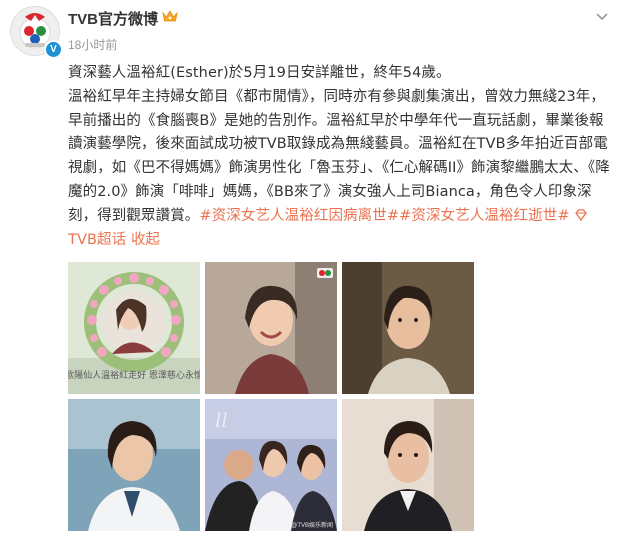  Describe the element at coordinates (134, 465) in the screenshot. I see `hospital-drama-photo` at that location.